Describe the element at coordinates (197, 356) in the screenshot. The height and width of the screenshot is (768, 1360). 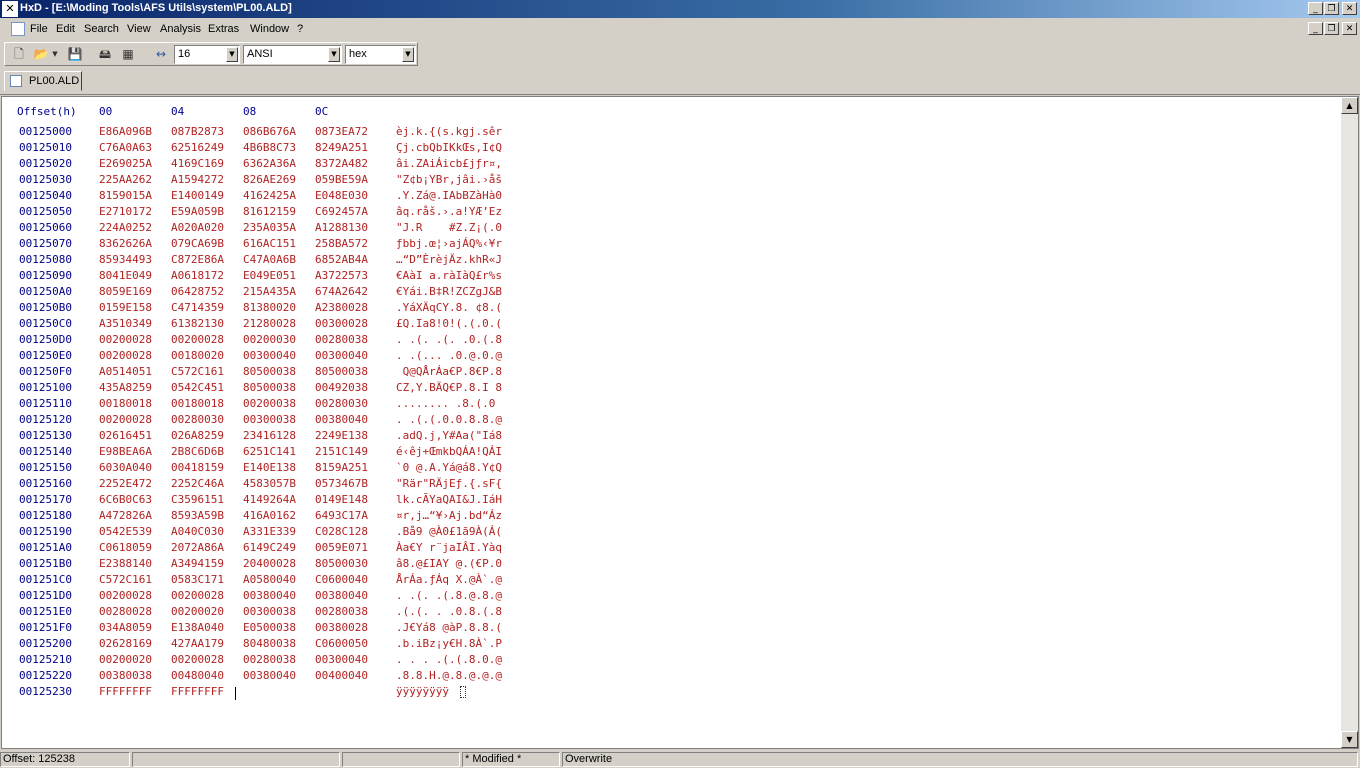
I see `hex-group: 00180020` at that location.